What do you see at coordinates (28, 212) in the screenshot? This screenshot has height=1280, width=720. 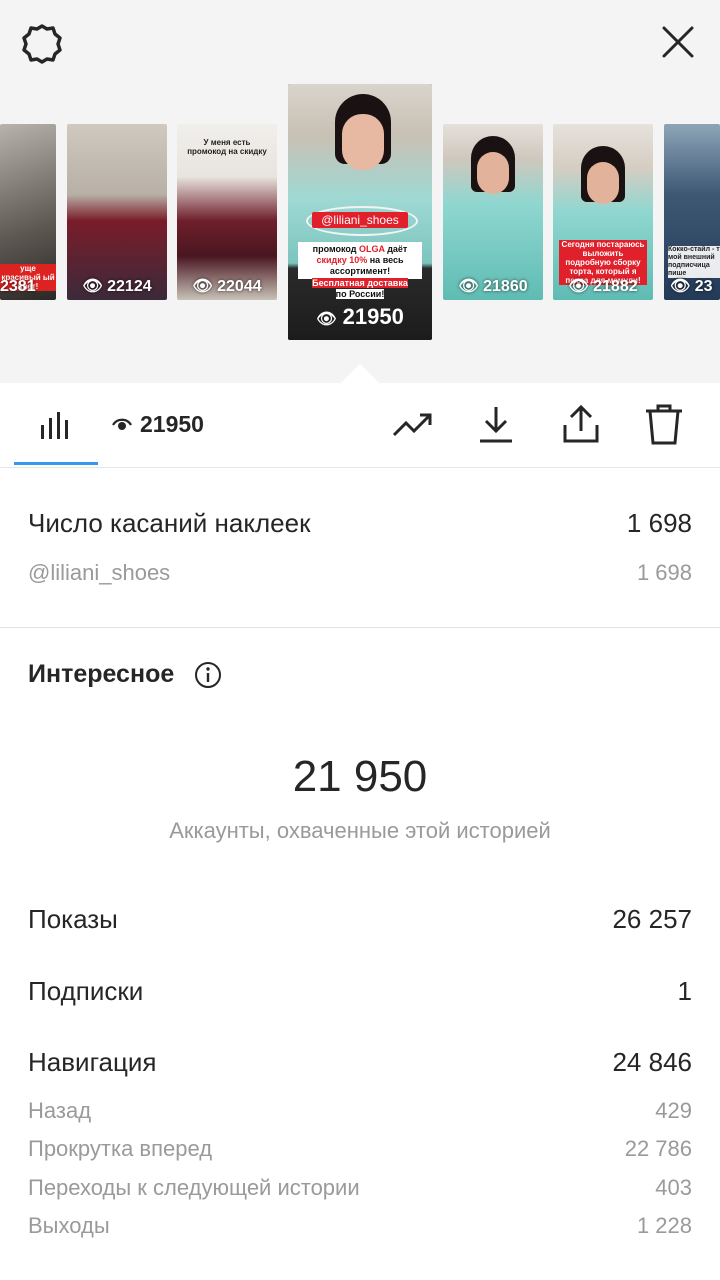 I see `story-thumbnail: уще красивый ый цвет! 2381` at bounding box center [28, 212].